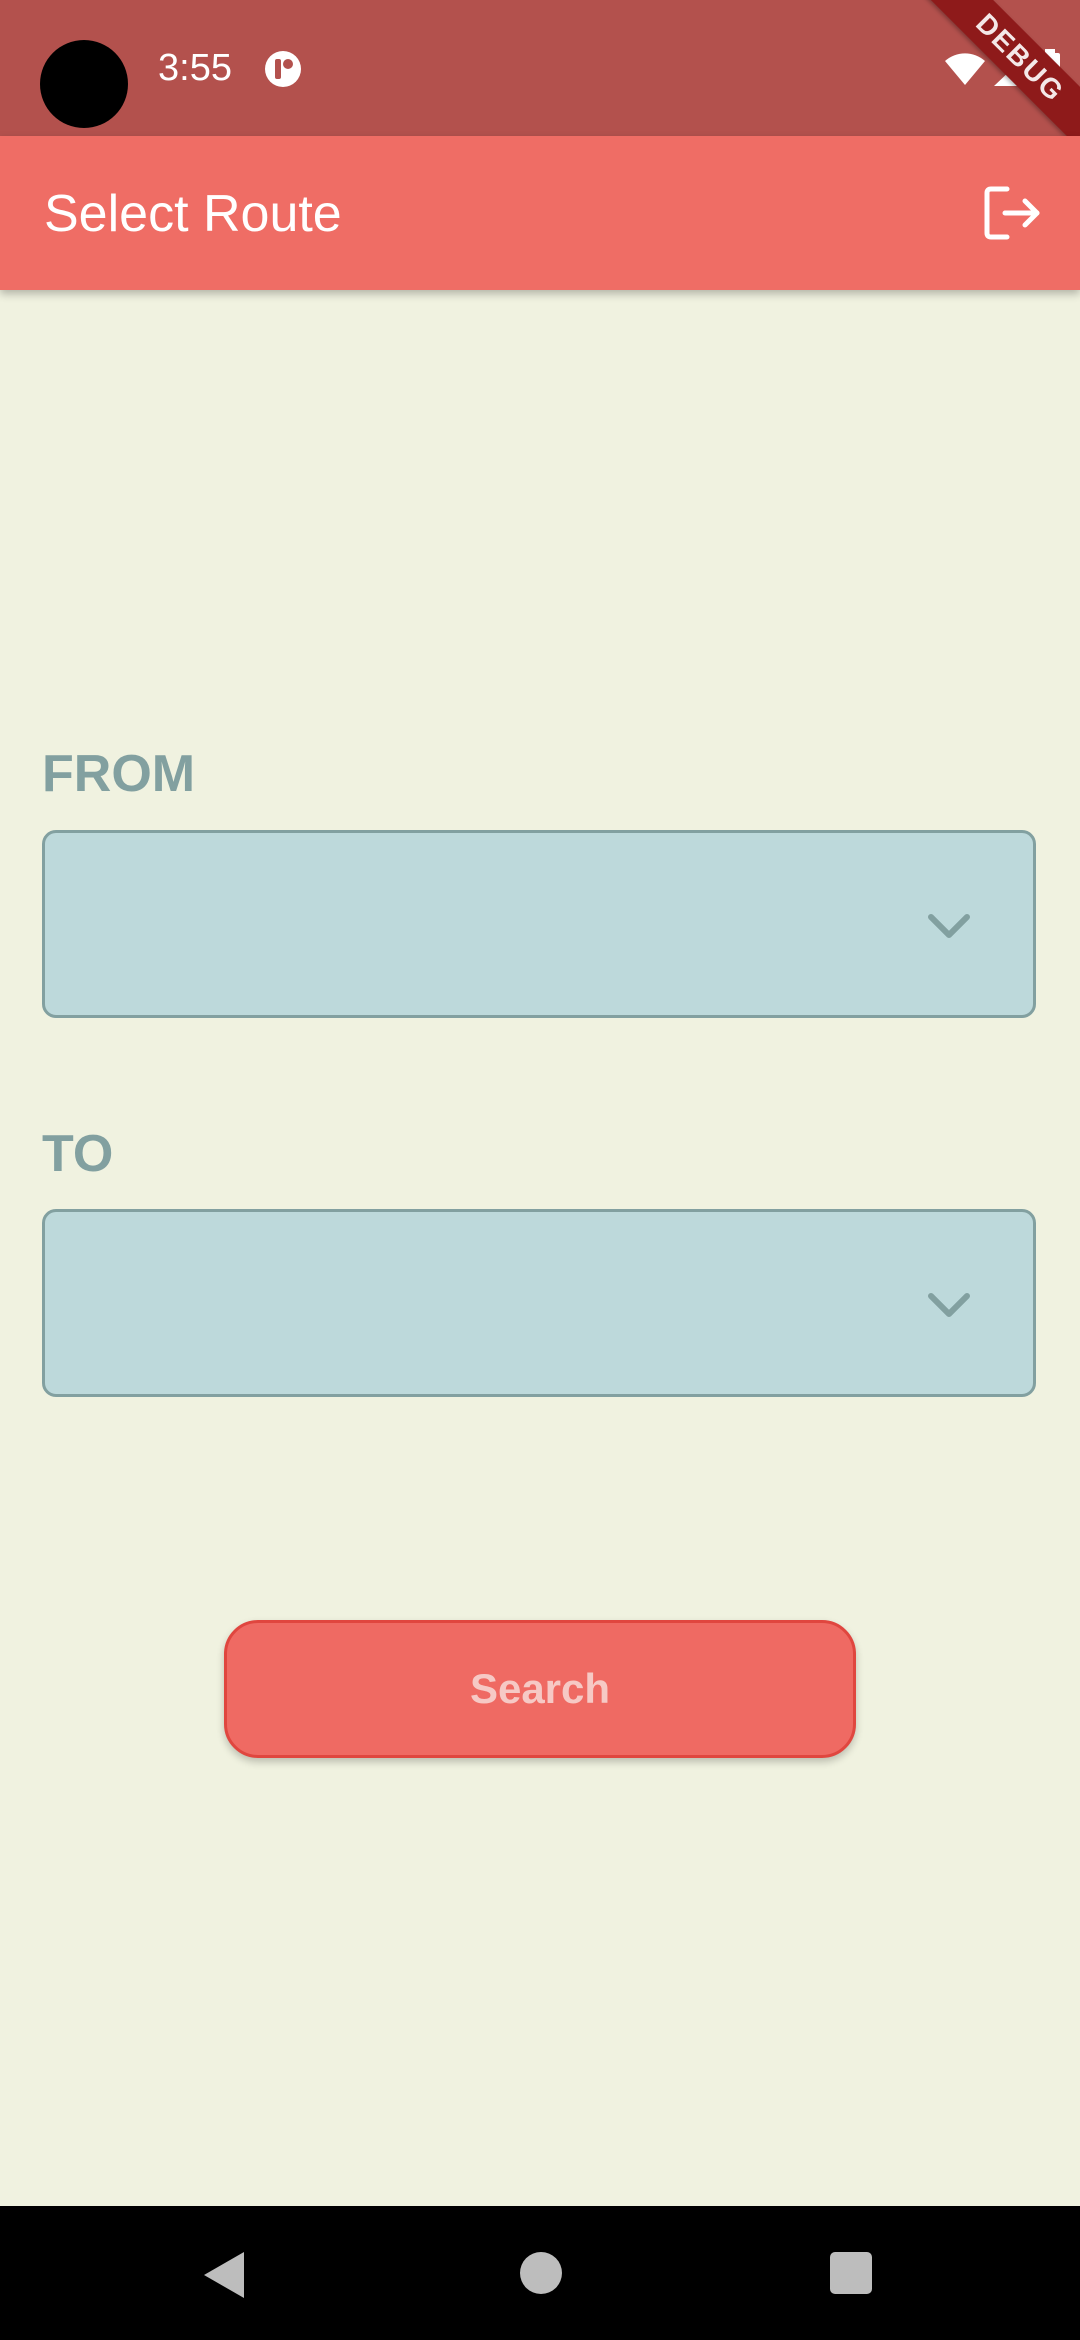 This screenshot has height=2340, width=1080. What do you see at coordinates (1050, 69) in the screenshot?
I see `battery-icon` at bounding box center [1050, 69].